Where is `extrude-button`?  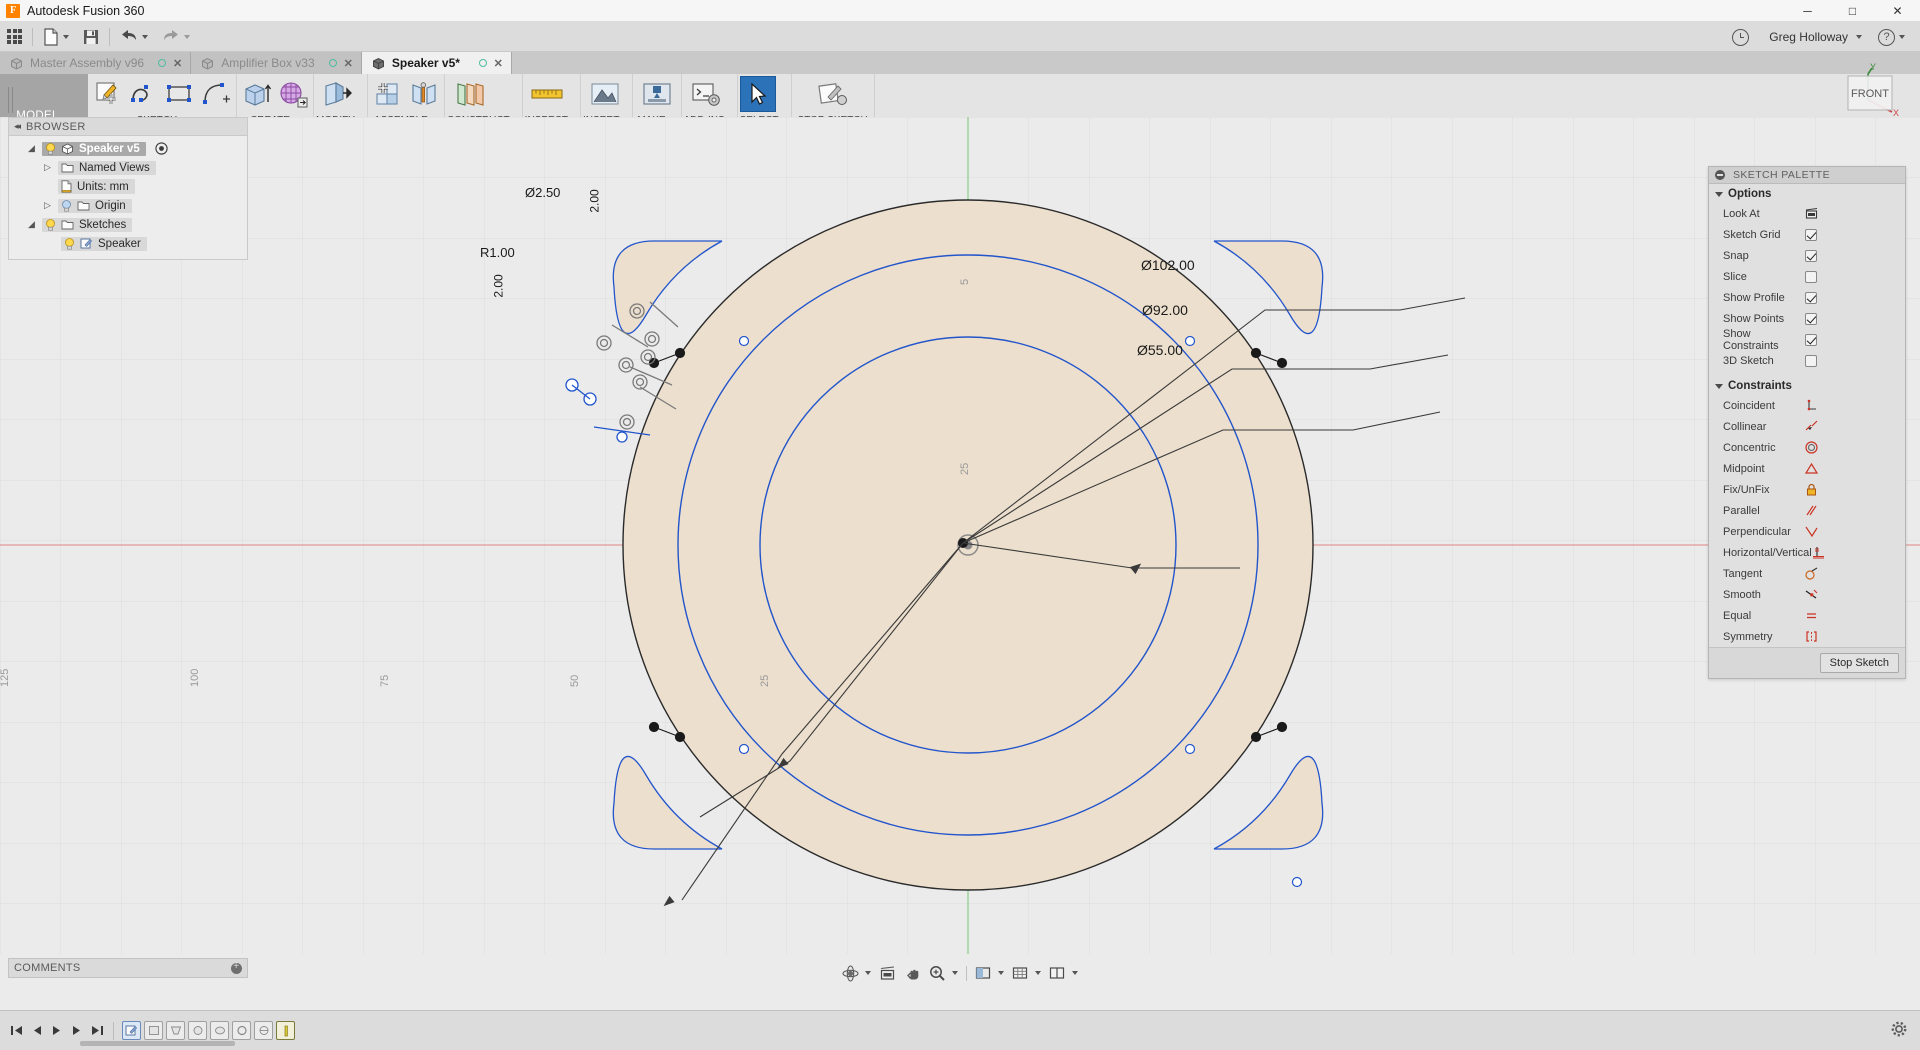
extrude-button is located at coordinates (257, 94).